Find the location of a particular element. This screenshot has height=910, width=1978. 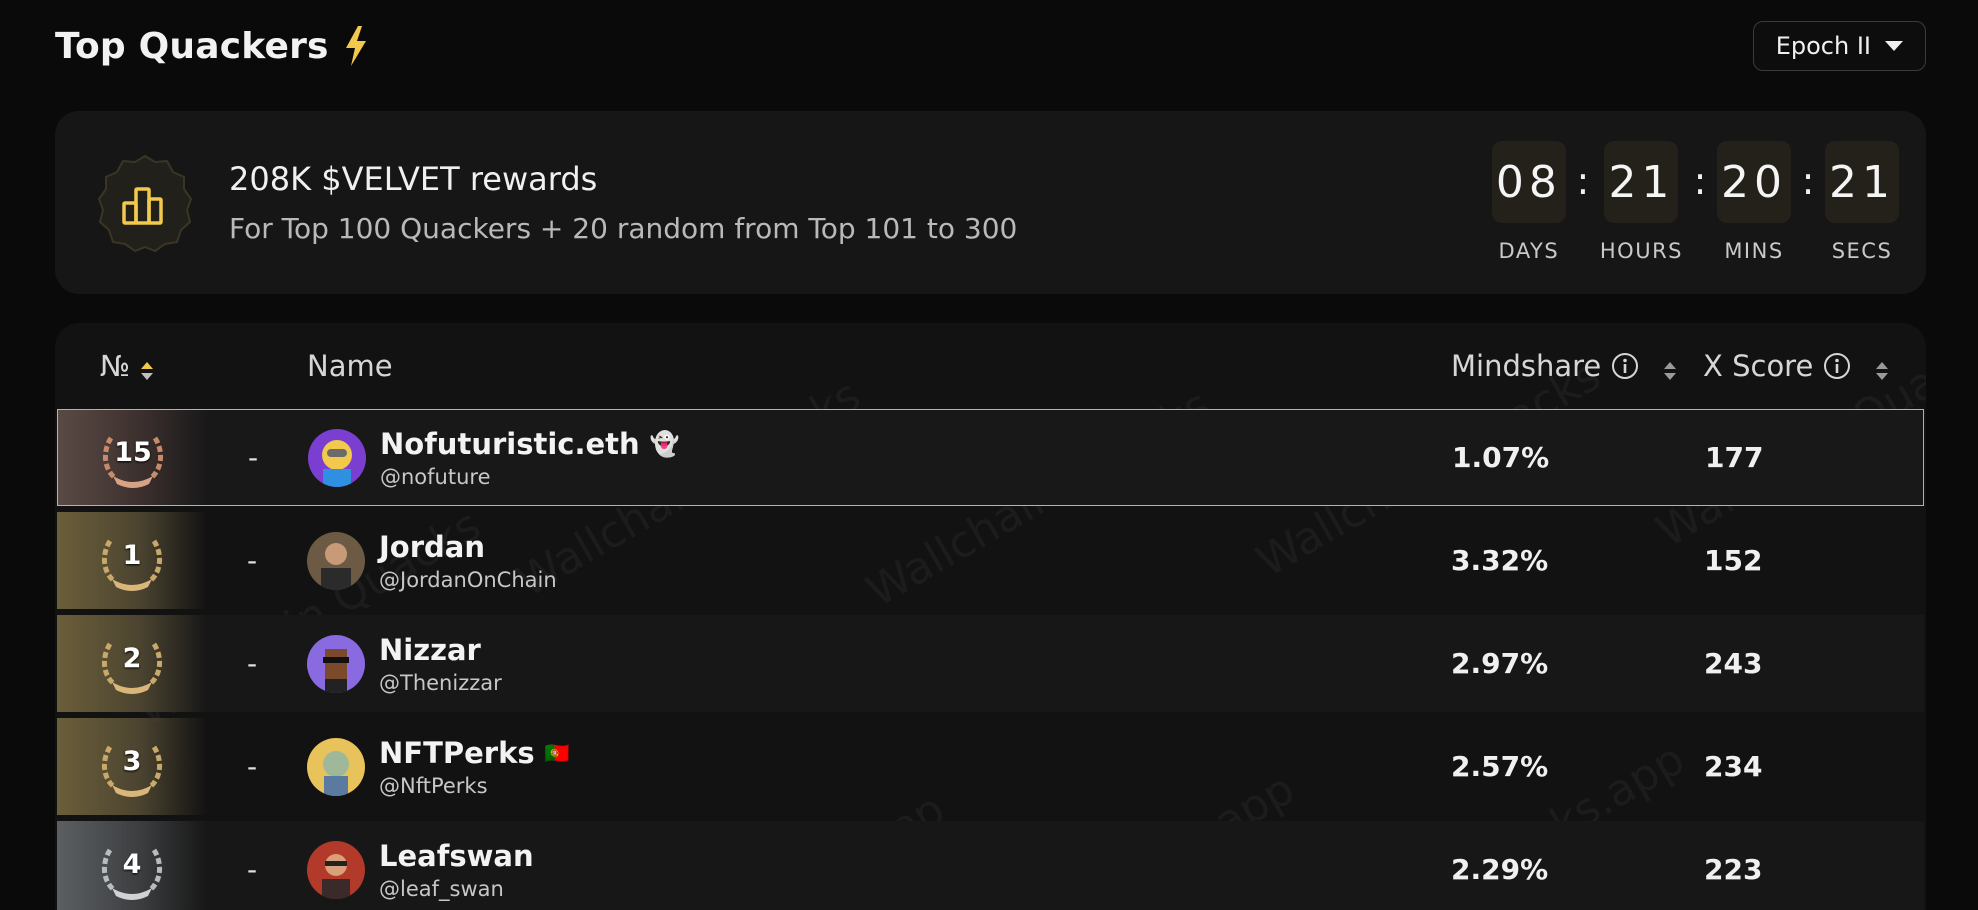

column-xscore: X Score is located at coordinates (1796, 366).